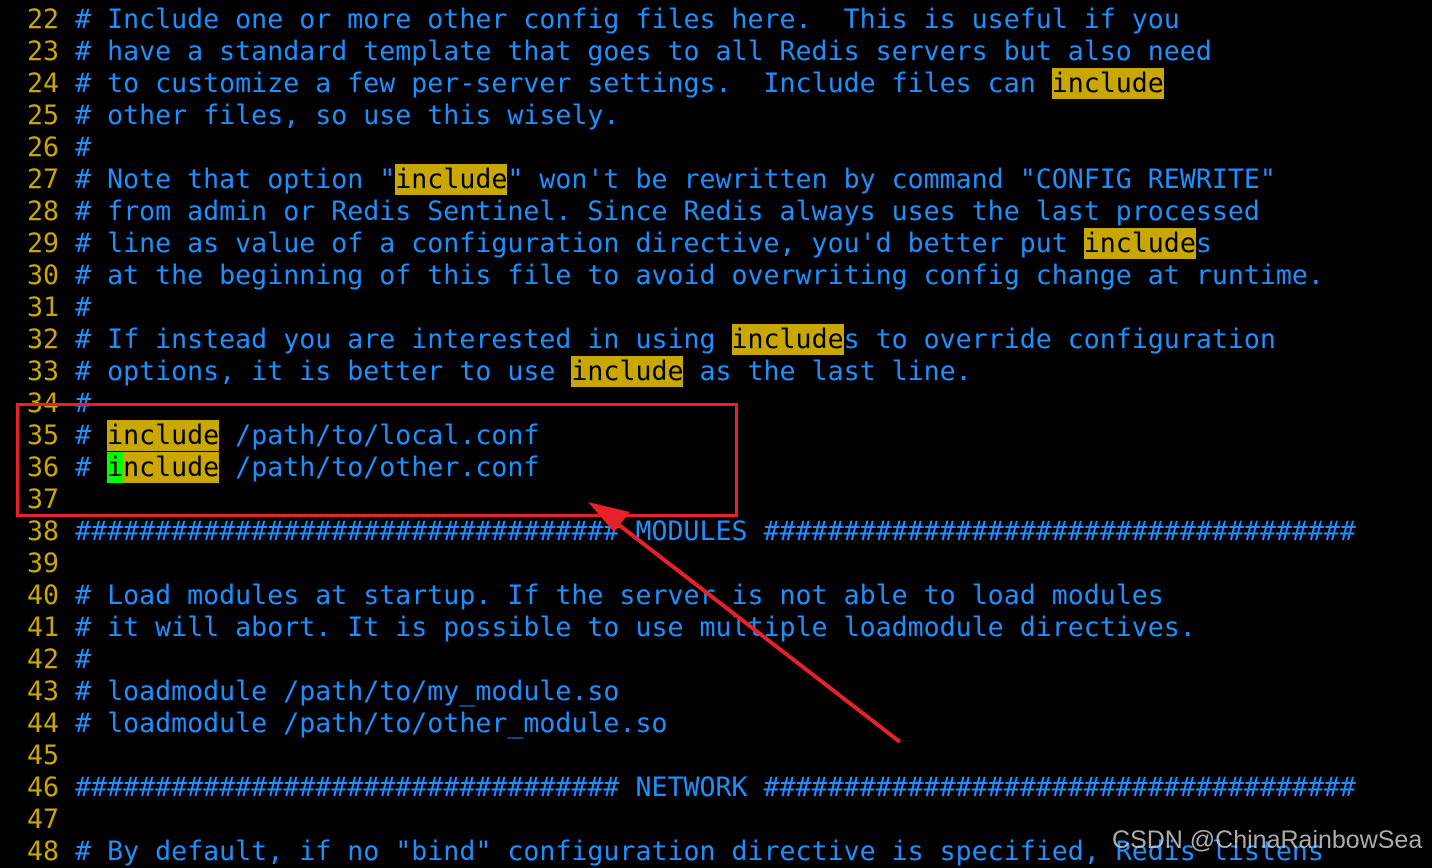 This screenshot has height=868, width=1432. Describe the element at coordinates (1267, 840) in the screenshot. I see `watermark: CSDN @ChinaRainbowSea` at that location.